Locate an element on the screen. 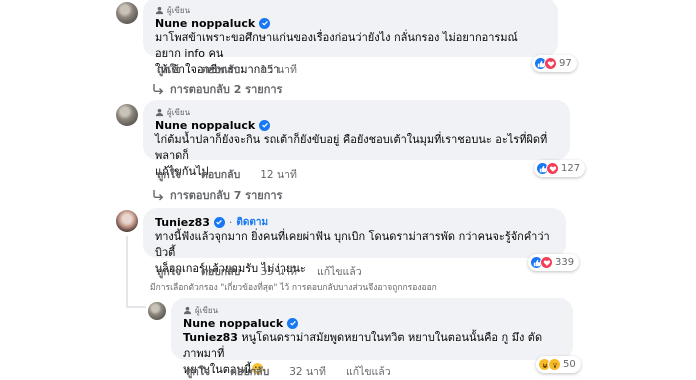 This screenshot has height=380, width=696. view-replies-link: การตอบกลับ 7 รายการ is located at coordinates (217, 195).